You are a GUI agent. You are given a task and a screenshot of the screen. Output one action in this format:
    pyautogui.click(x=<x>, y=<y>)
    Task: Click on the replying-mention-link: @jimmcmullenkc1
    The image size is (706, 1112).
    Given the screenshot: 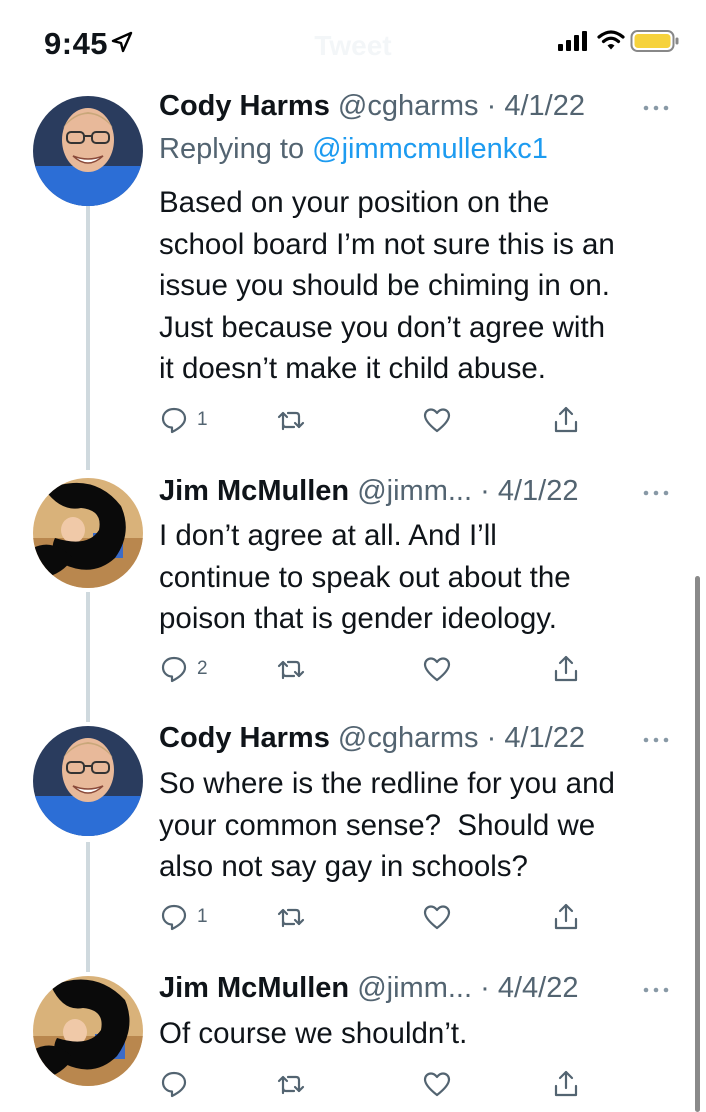 What is the action you would take?
    pyautogui.click(x=430, y=149)
    